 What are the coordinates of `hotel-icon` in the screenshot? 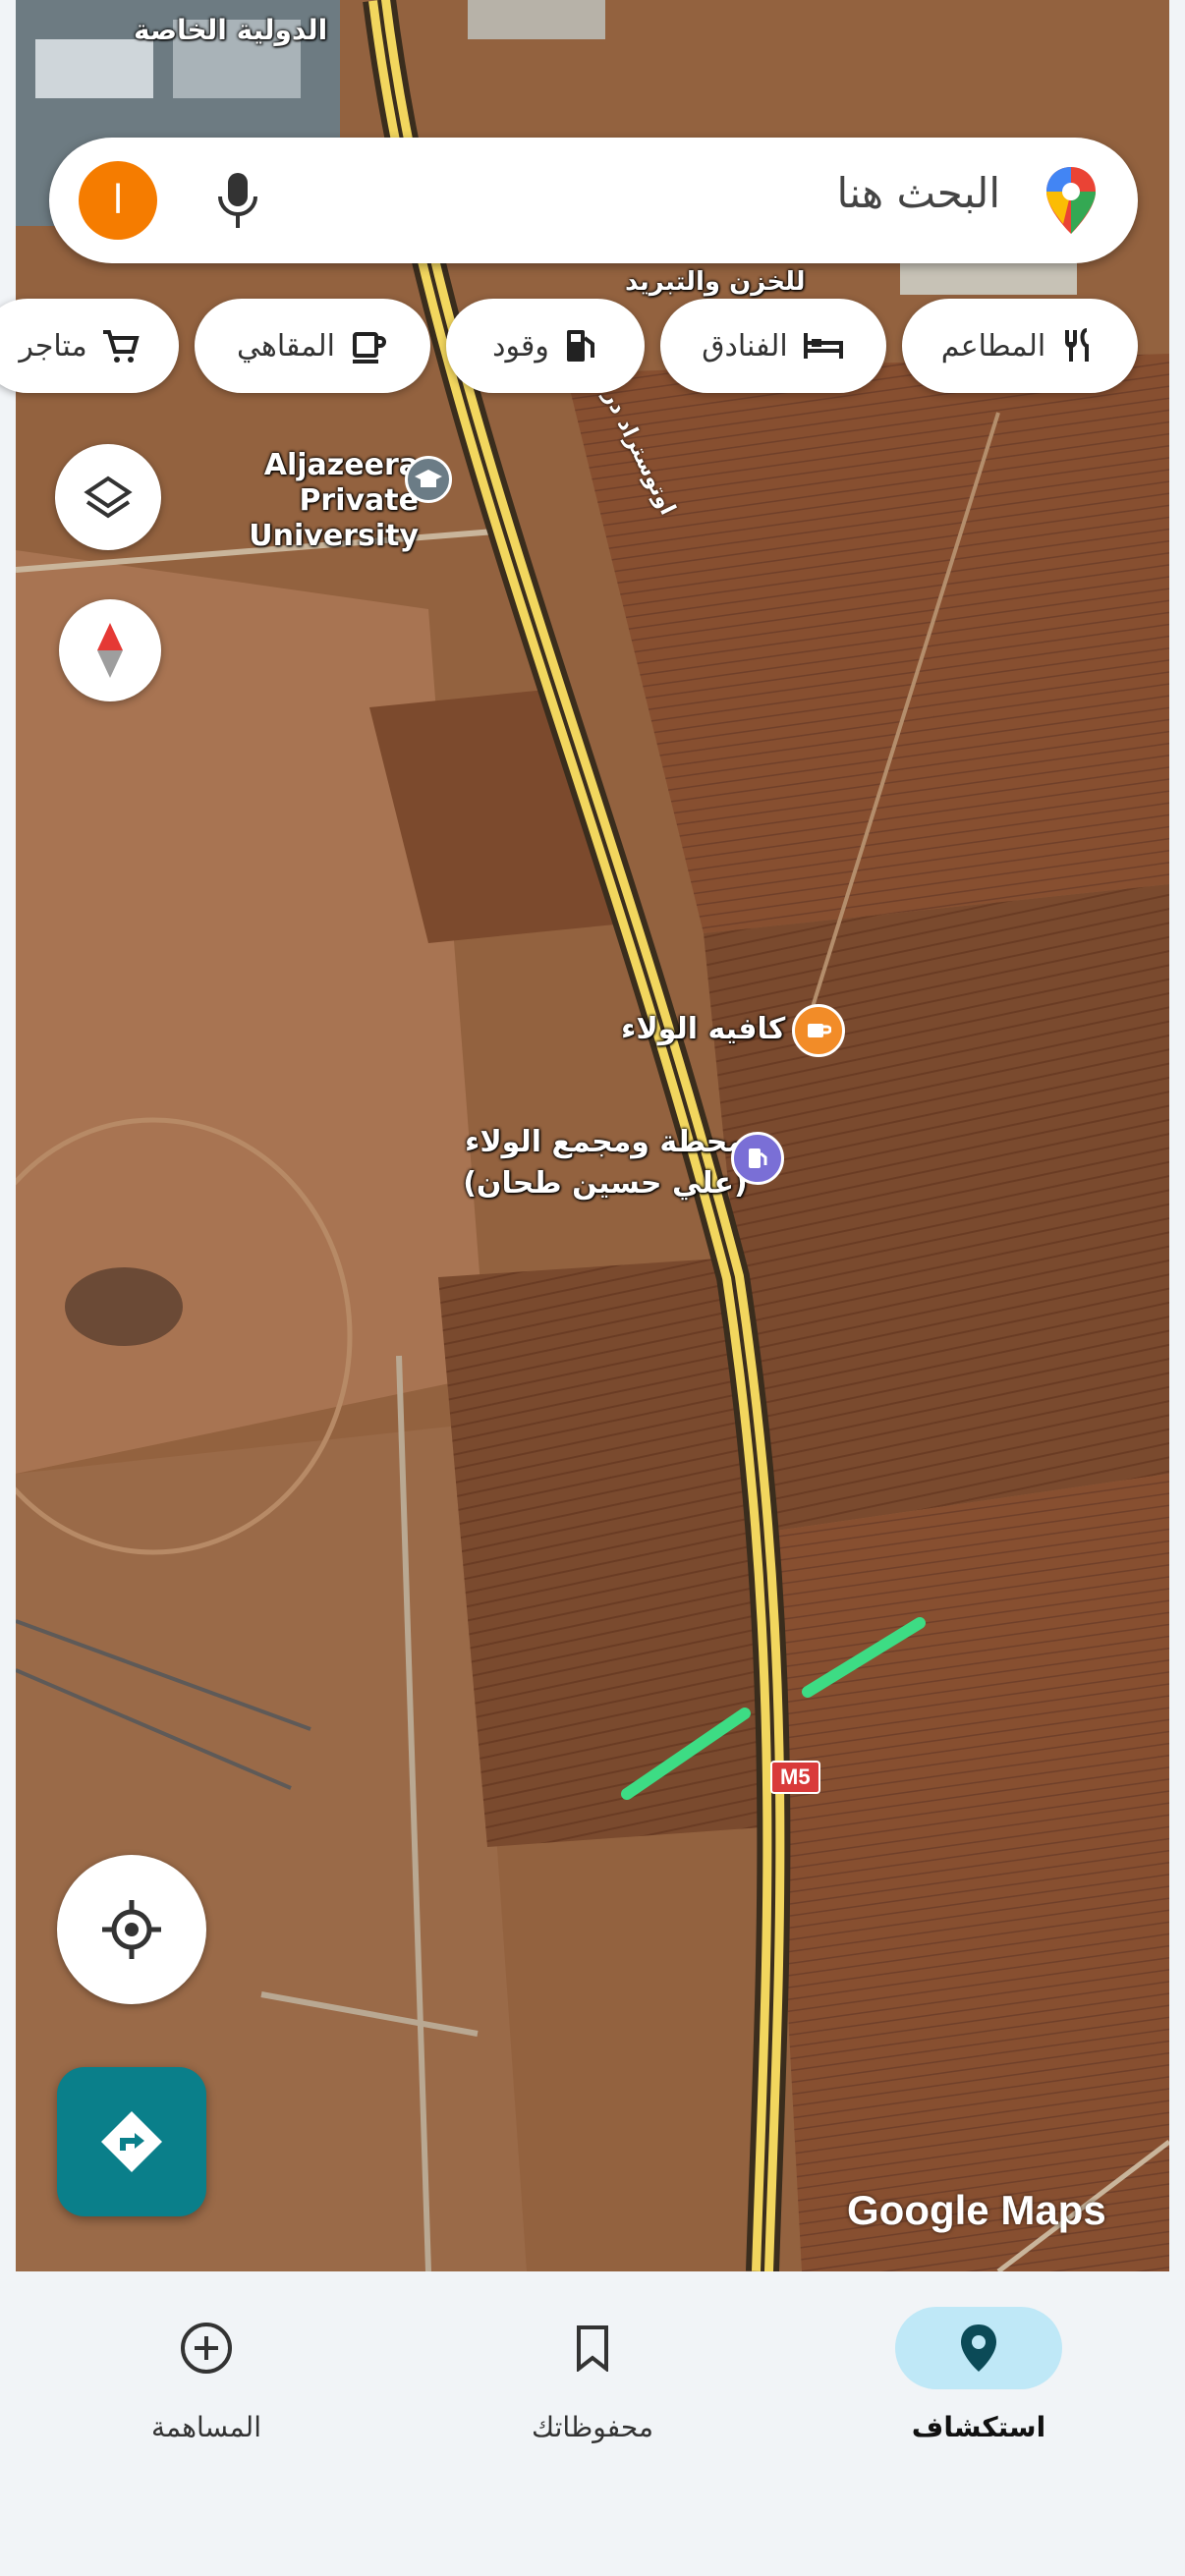 It's located at (823, 346).